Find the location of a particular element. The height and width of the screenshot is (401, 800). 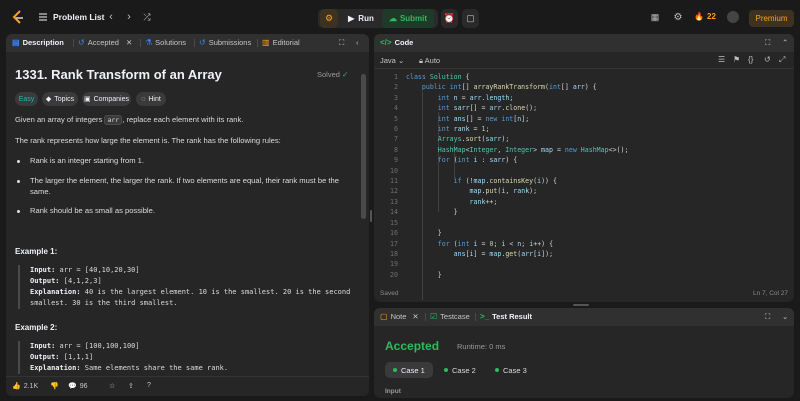

collapse-icon: ‹ is located at coordinates (357, 42).